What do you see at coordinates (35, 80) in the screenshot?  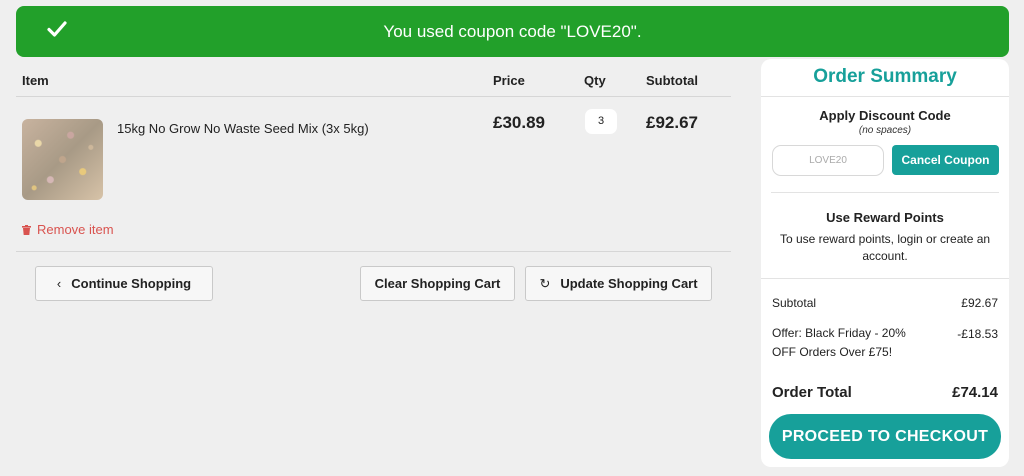 I see `column-header-item: Item` at bounding box center [35, 80].